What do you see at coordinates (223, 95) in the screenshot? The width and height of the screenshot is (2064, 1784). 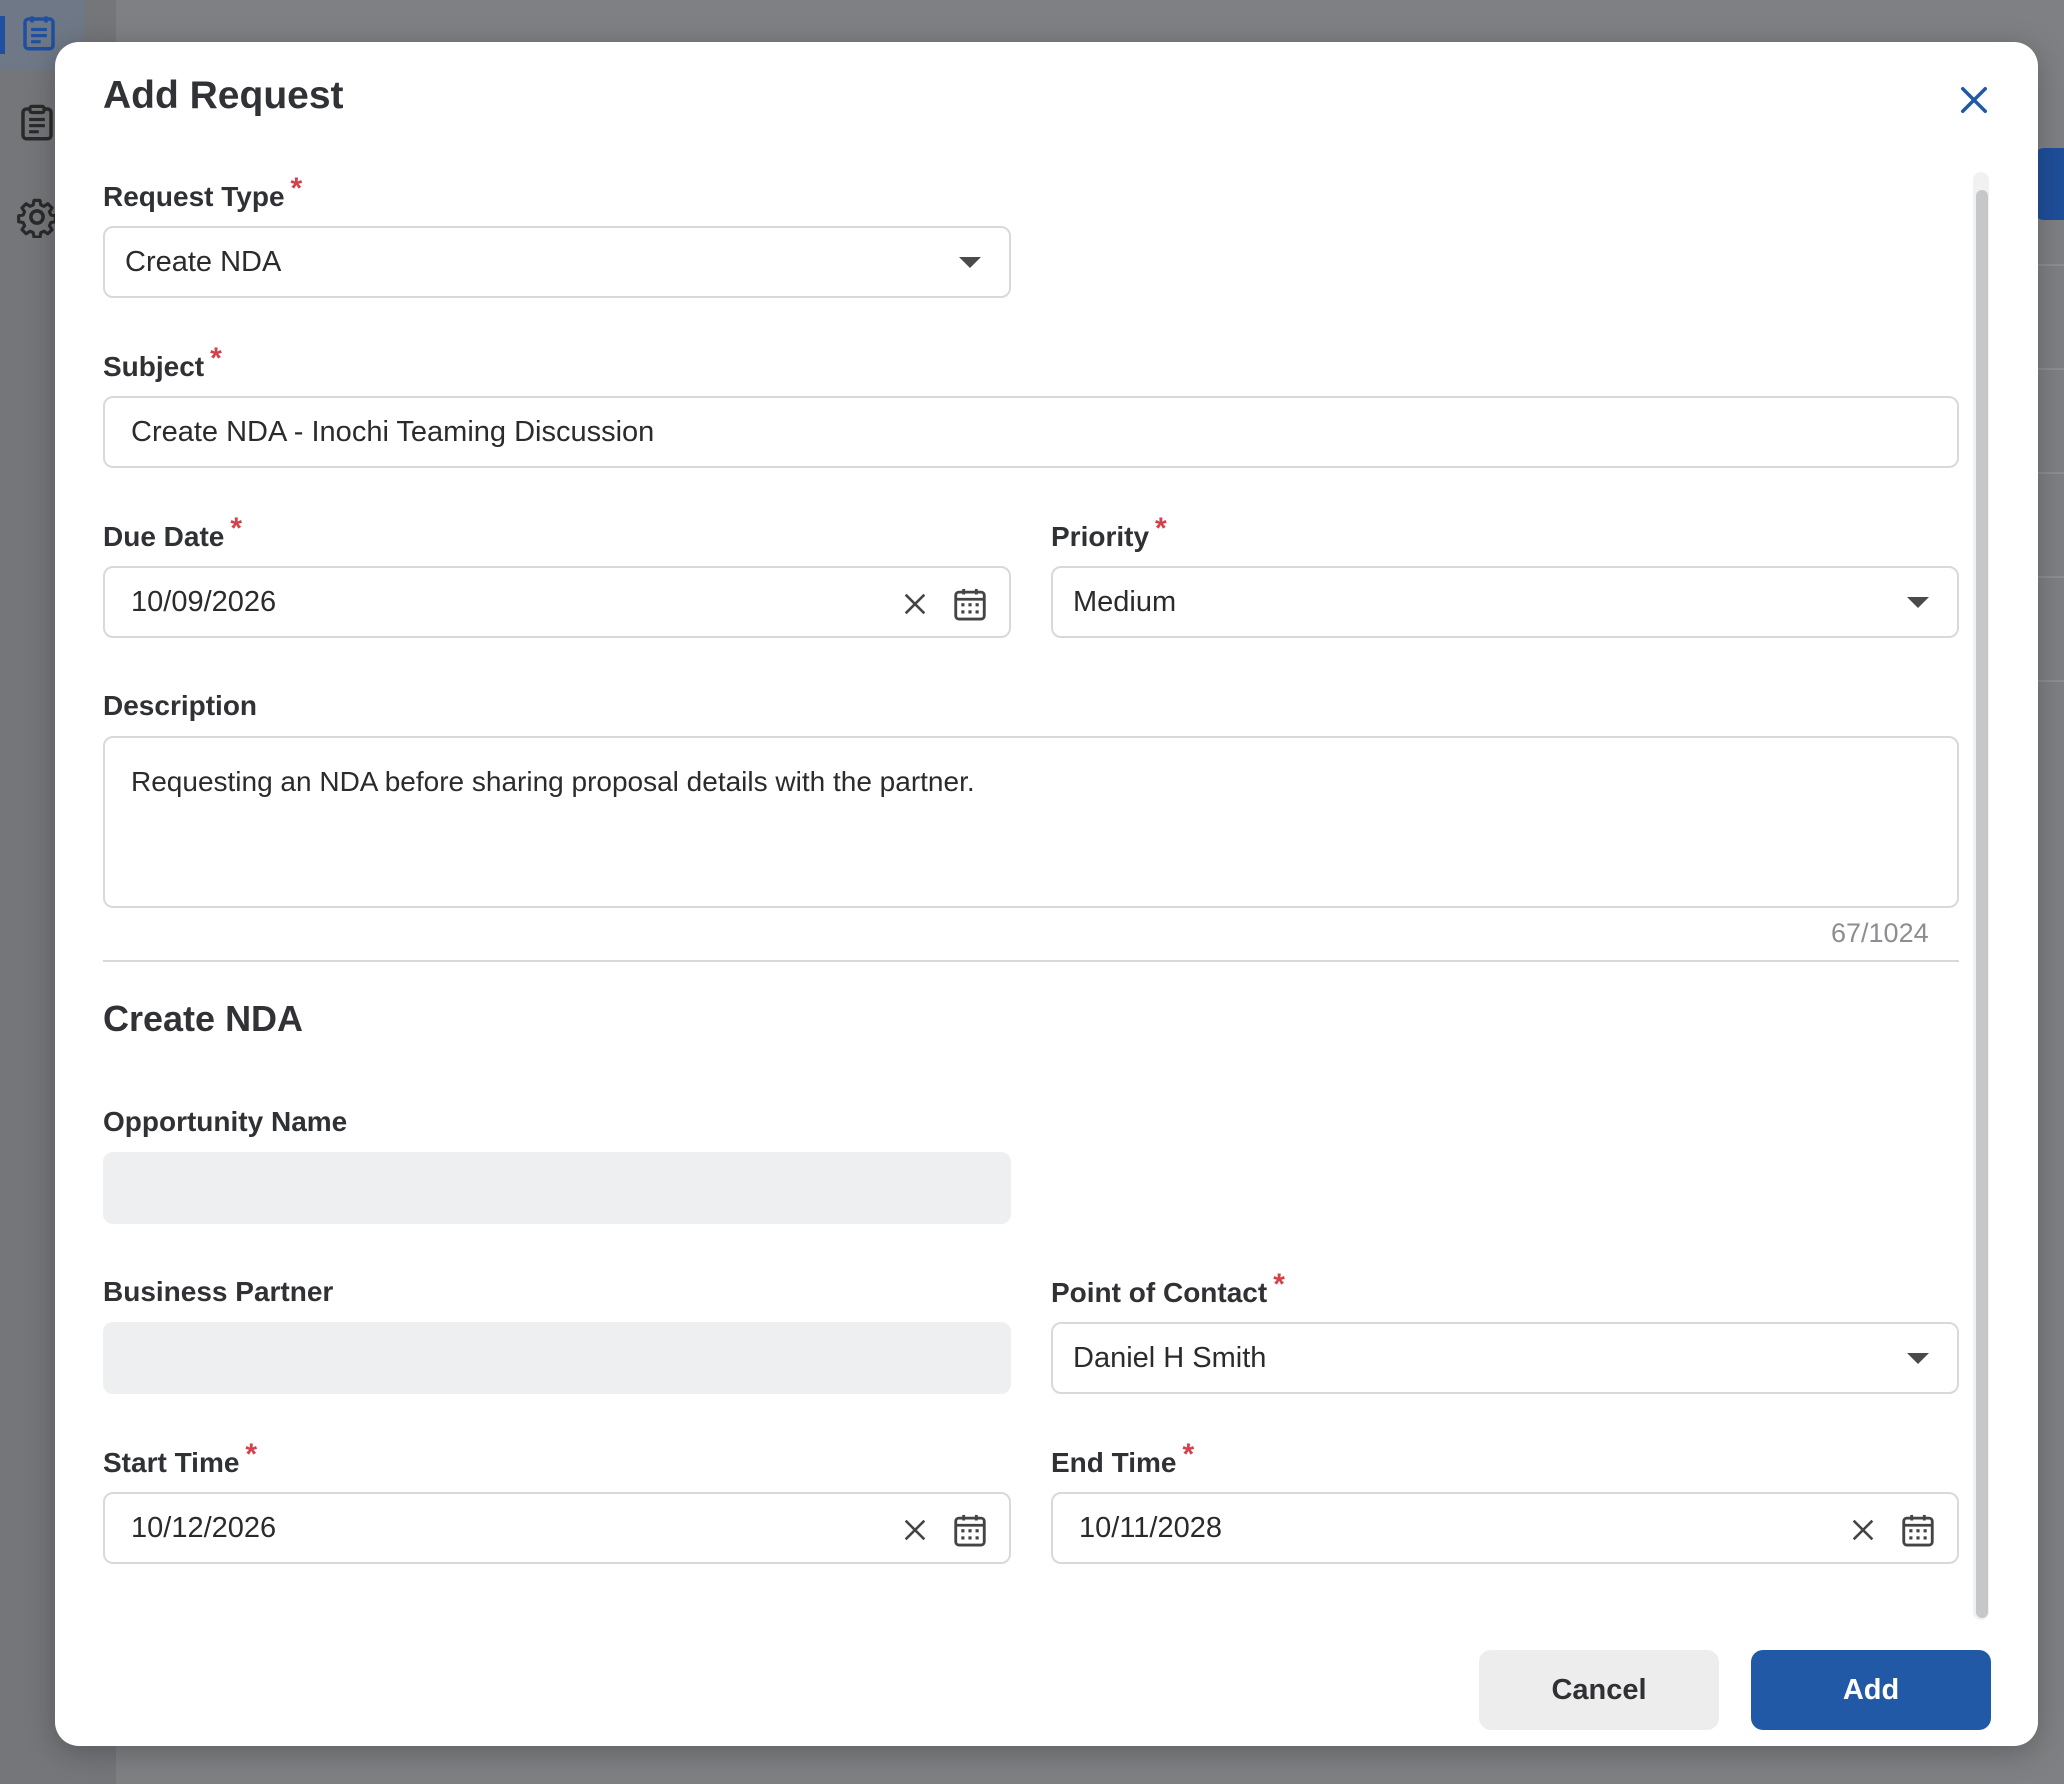 I see `dialog-title: Add Request` at bounding box center [223, 95].